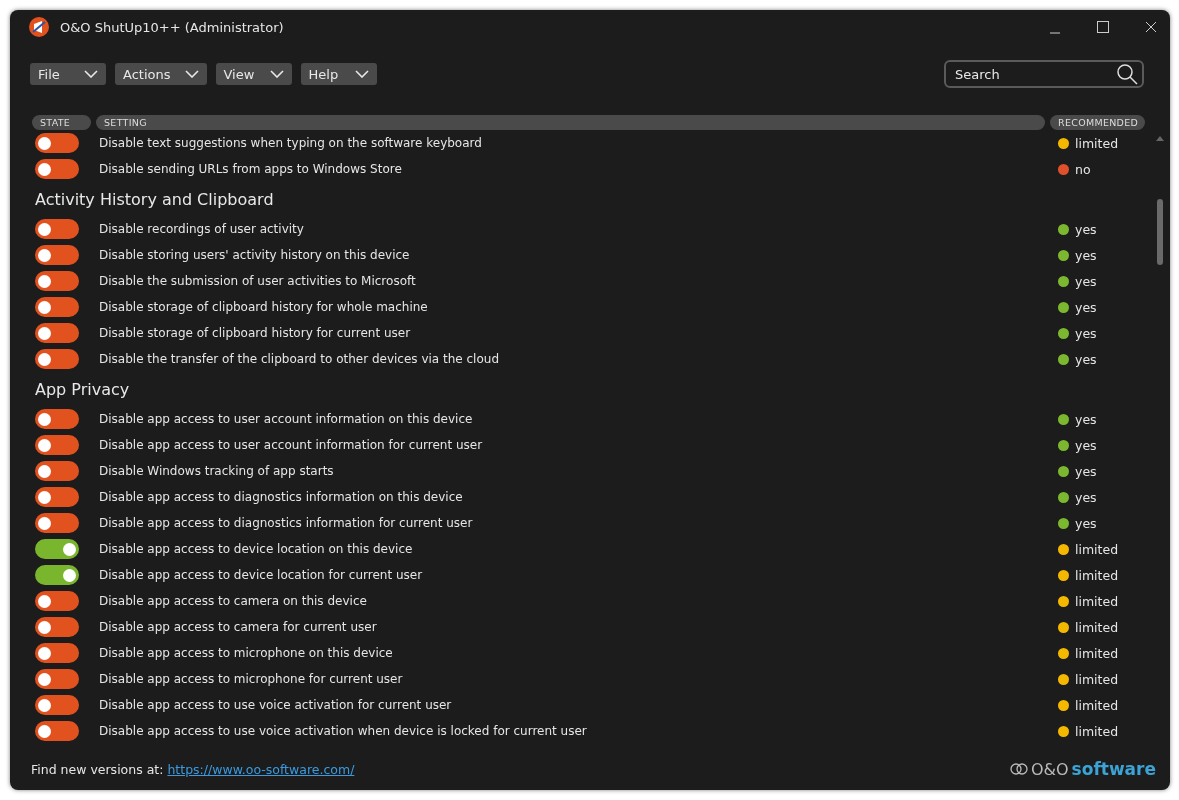 The width and height of the screenshot is (1179, 800). Describe the element at coordinates (1082, 769) in the screenshot. I see `brand-logo: O&O software` at that location.